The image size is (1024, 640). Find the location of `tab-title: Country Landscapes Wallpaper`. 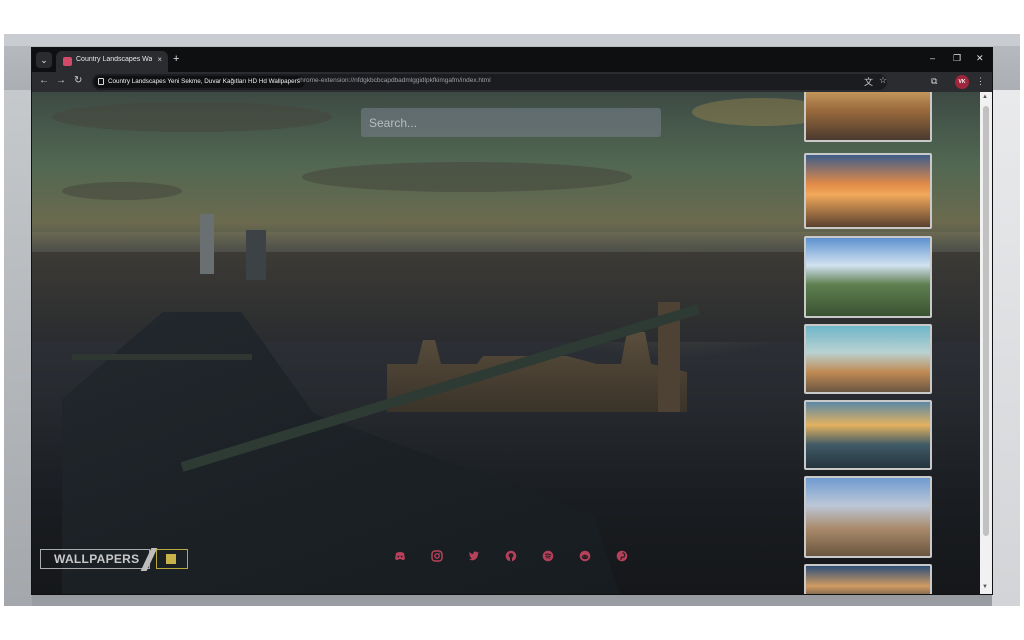

tab-title: Country Landscapes Wallpaper is located at coordinates (114, 59).